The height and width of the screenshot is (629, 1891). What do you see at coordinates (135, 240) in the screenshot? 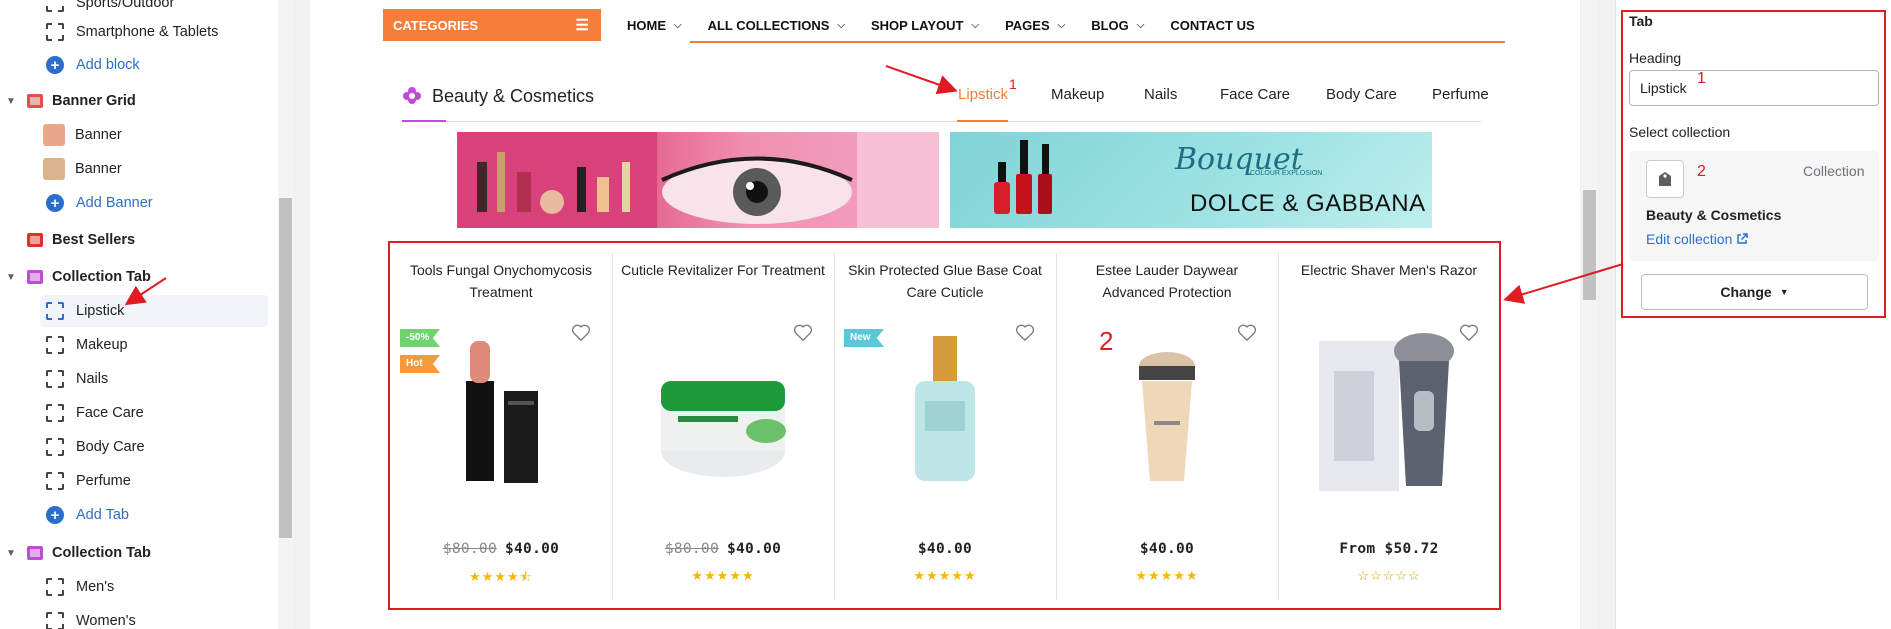
I see `sidebar-section-best-sellers: Best Sellers` at bounding box center [135, 240].